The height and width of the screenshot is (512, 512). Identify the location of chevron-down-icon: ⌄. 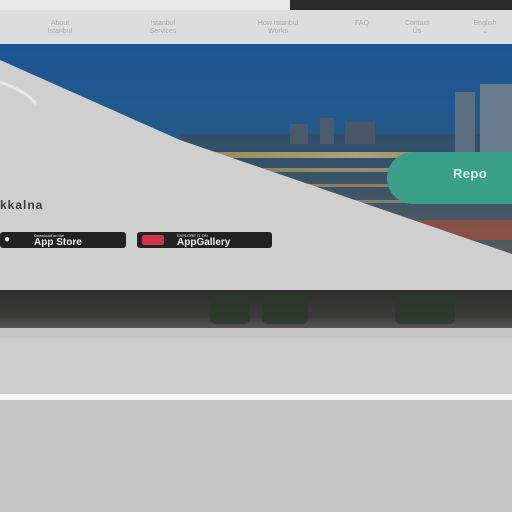
(485, 31).